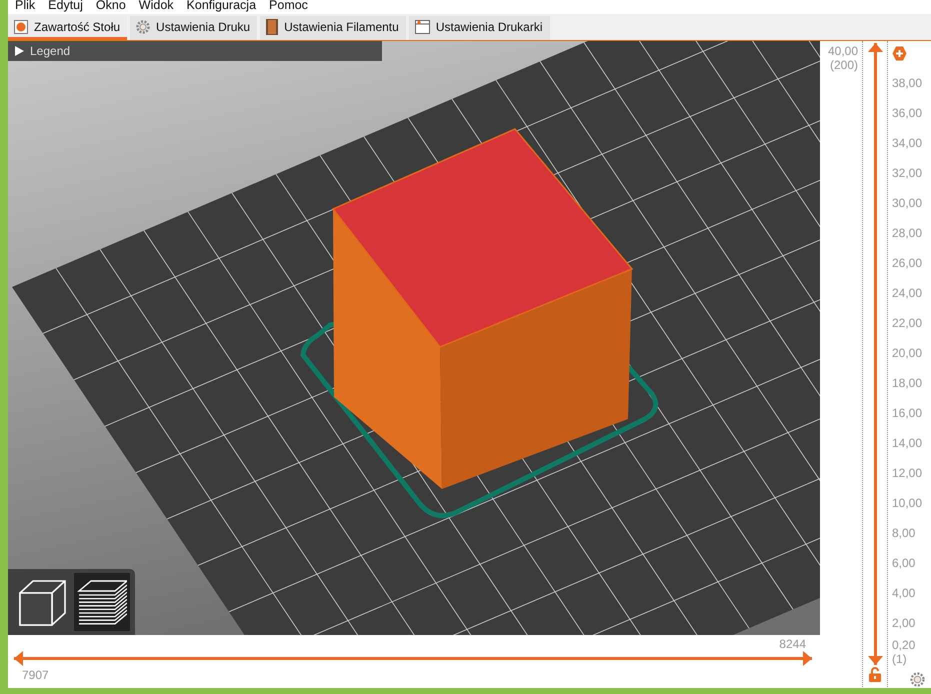  Describe the element at coordinates (899, 659) in the screenshot. I see `layer-number: (1)` at that location.